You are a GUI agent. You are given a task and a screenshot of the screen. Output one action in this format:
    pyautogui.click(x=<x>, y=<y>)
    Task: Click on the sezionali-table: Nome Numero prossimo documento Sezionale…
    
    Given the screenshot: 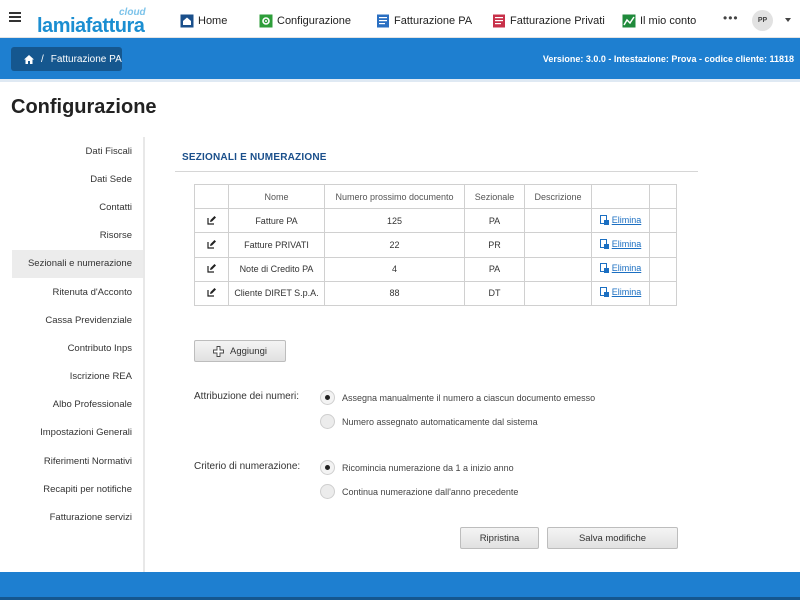 What is the action you would take?
    pyautogui.click(x=435, y=244)
    